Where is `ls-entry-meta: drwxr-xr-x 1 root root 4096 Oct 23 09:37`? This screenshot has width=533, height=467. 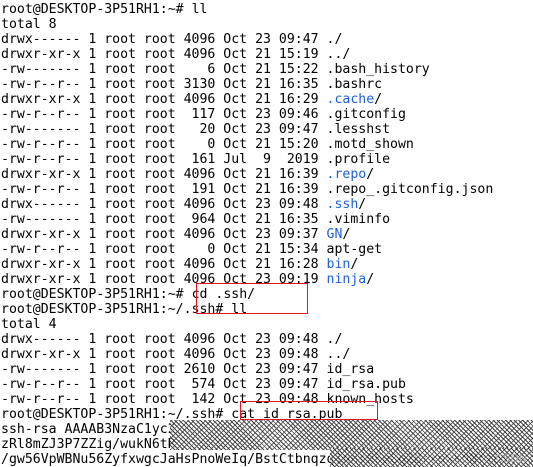
ls-entry-meta: drwxr-xr-x 1 root root 4096 Oct 23 09:37 is located at coordinates (164, 234).